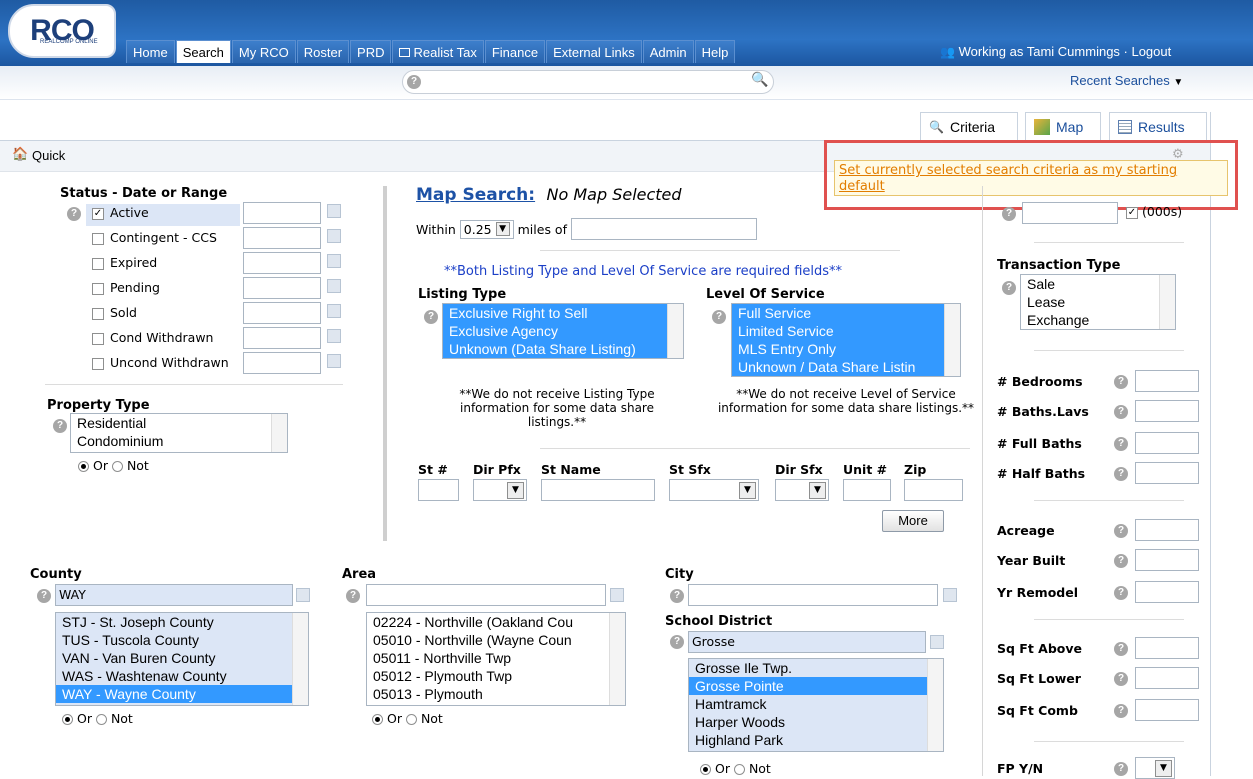 The height and width of the screenshot is (779, 1253). I want to click on status-row-active: ✓ Active, so click(120, 212).